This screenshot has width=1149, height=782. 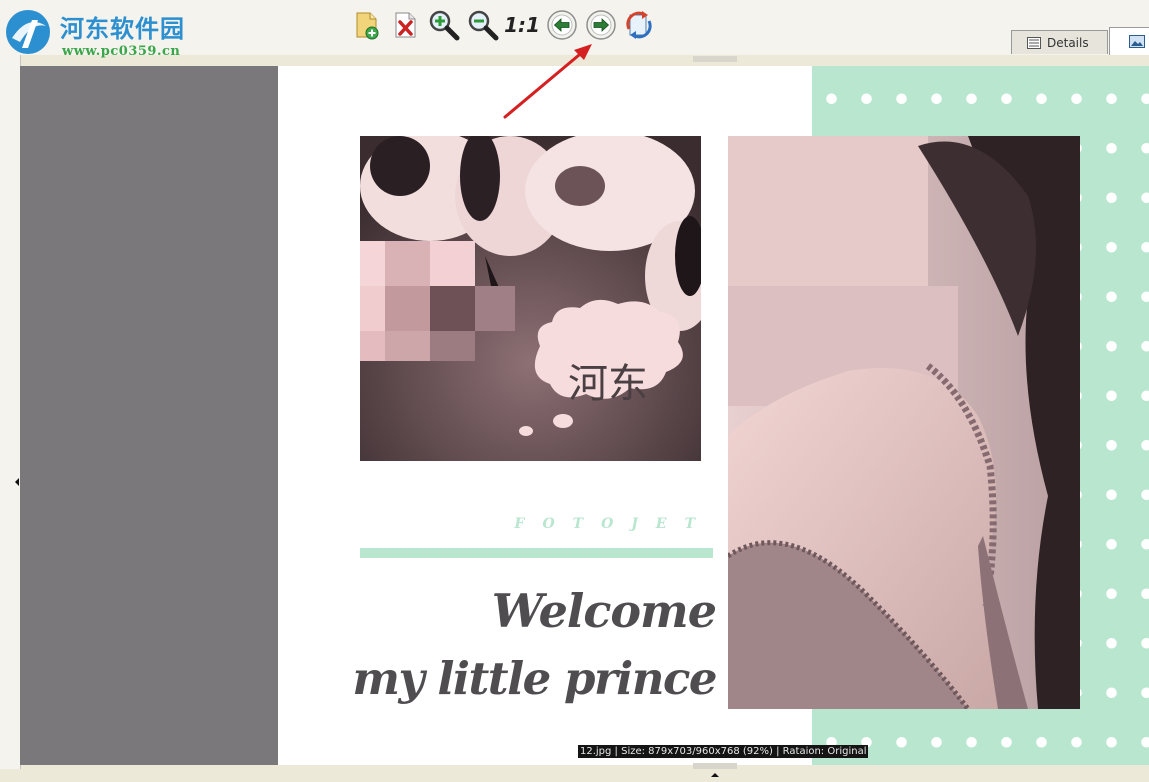 I want to click on add-folder-button, so click(x=367, y=25).